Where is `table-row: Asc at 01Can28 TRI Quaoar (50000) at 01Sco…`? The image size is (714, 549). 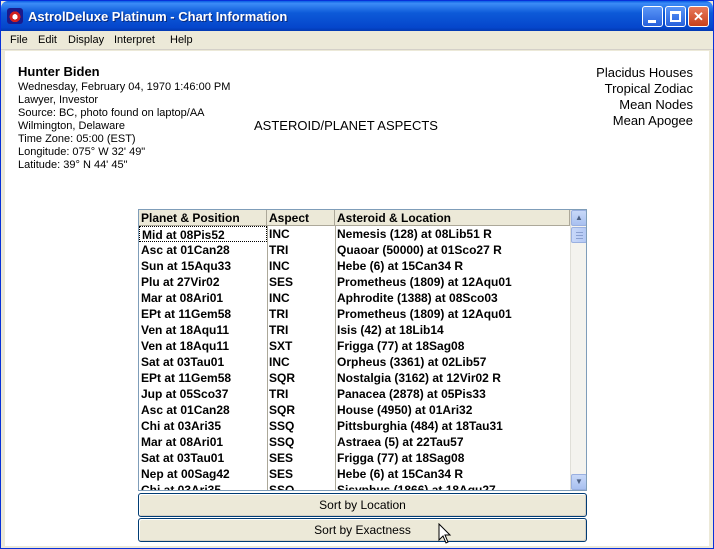 table-row: Asc at 01Can28 TRI Quaoar (50000) at 01Sco… is located at coordinates (354, 250).